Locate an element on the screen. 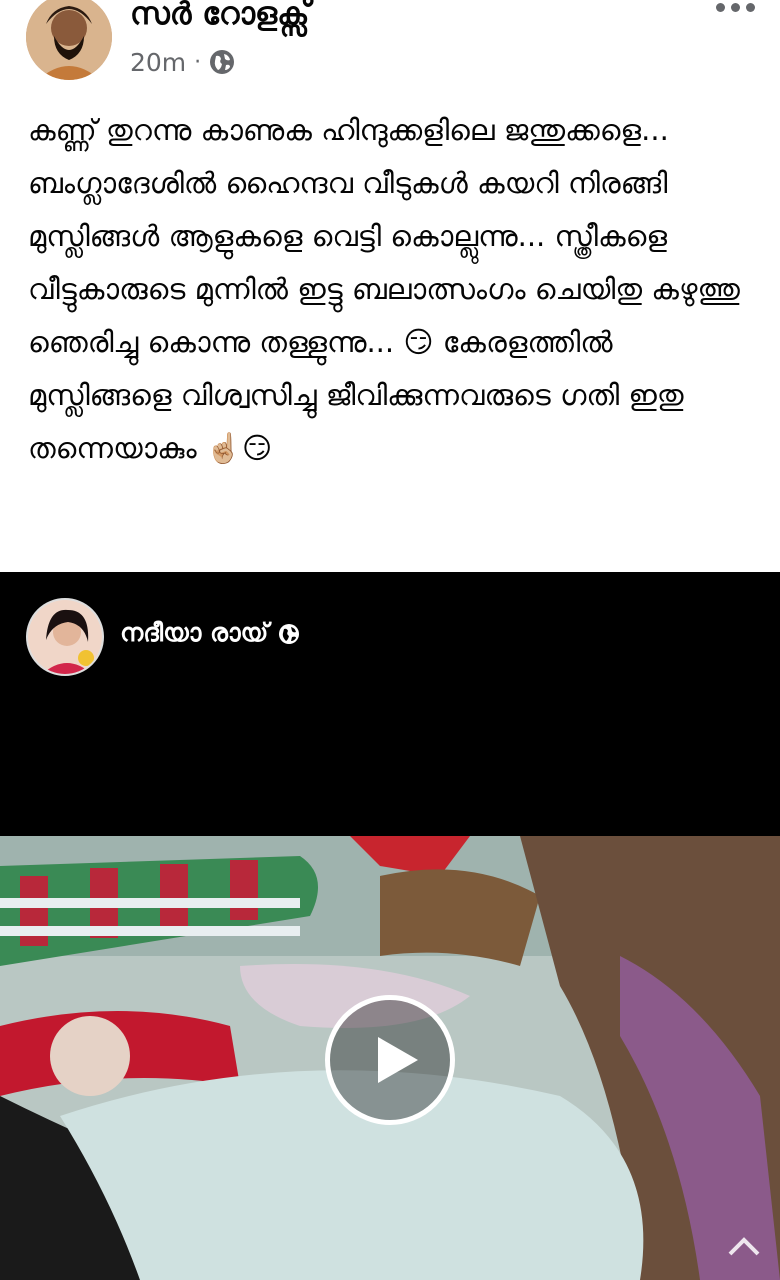 The height and width of the screenshot is (1280, 780). corner-share-icon is located at coordinates (744, 1244).